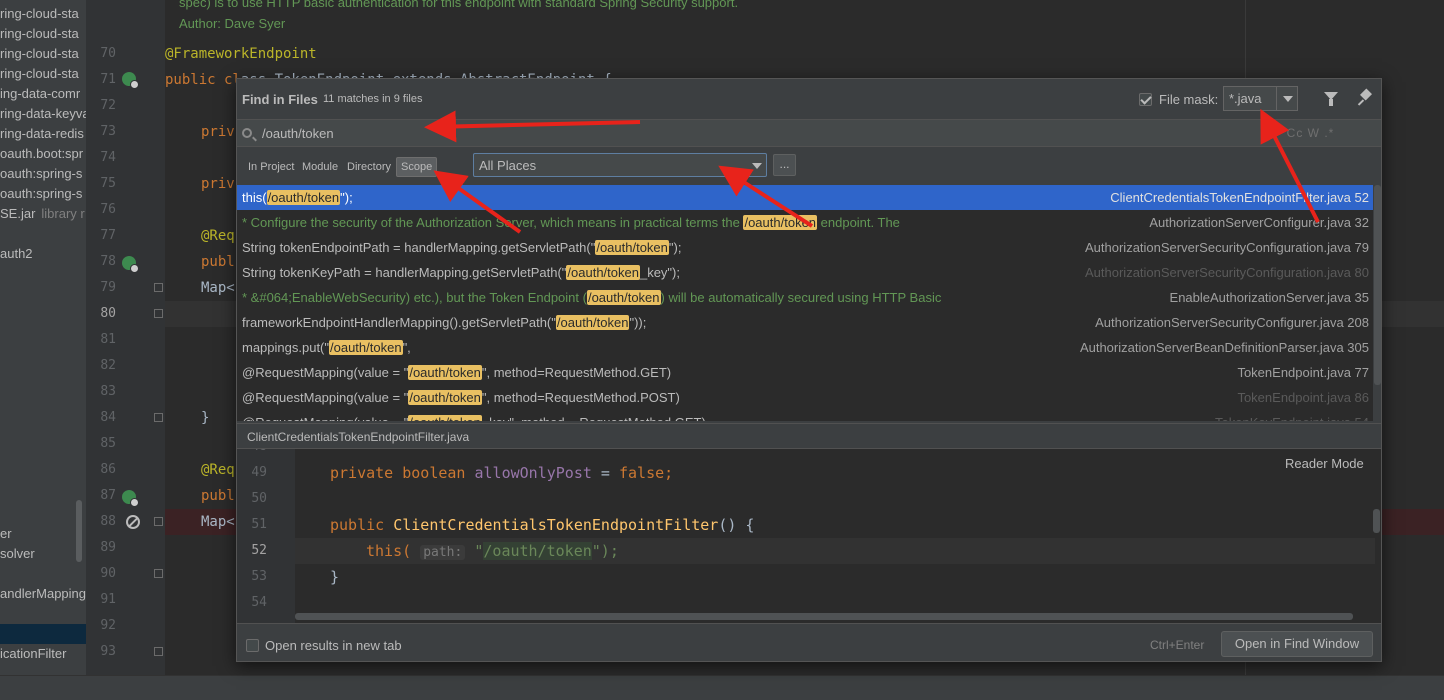 The height and width of the screenshot is (700, 1444). I want to click on tree-item: andlerMapping, so click(43, 594).